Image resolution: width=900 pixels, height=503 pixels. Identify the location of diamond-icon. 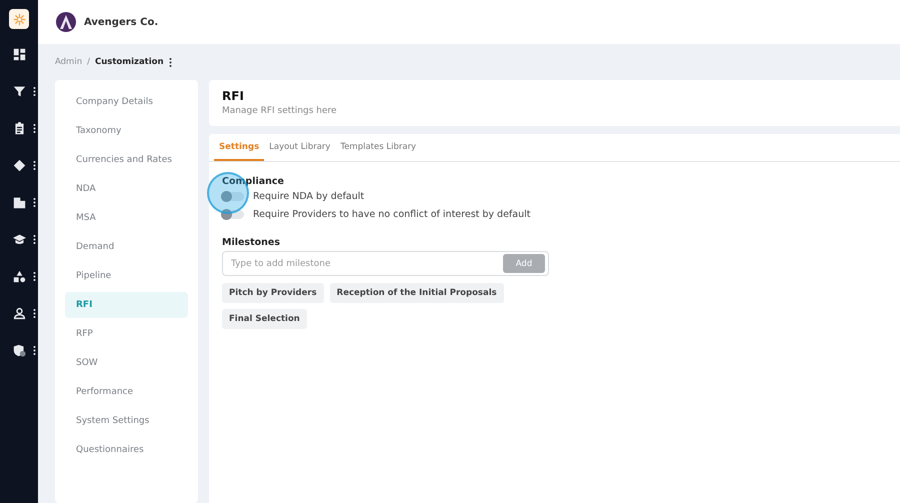
(19, 165).